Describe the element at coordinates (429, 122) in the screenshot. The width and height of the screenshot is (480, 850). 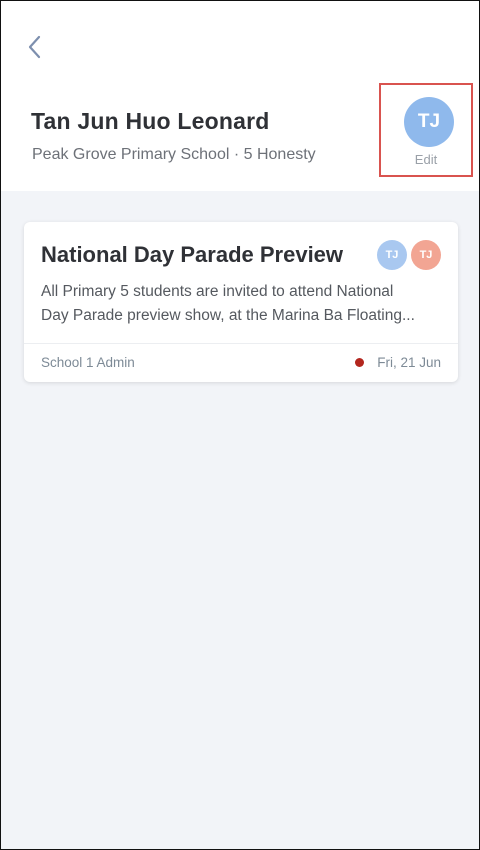
I see `avatar: TJ` at that location.